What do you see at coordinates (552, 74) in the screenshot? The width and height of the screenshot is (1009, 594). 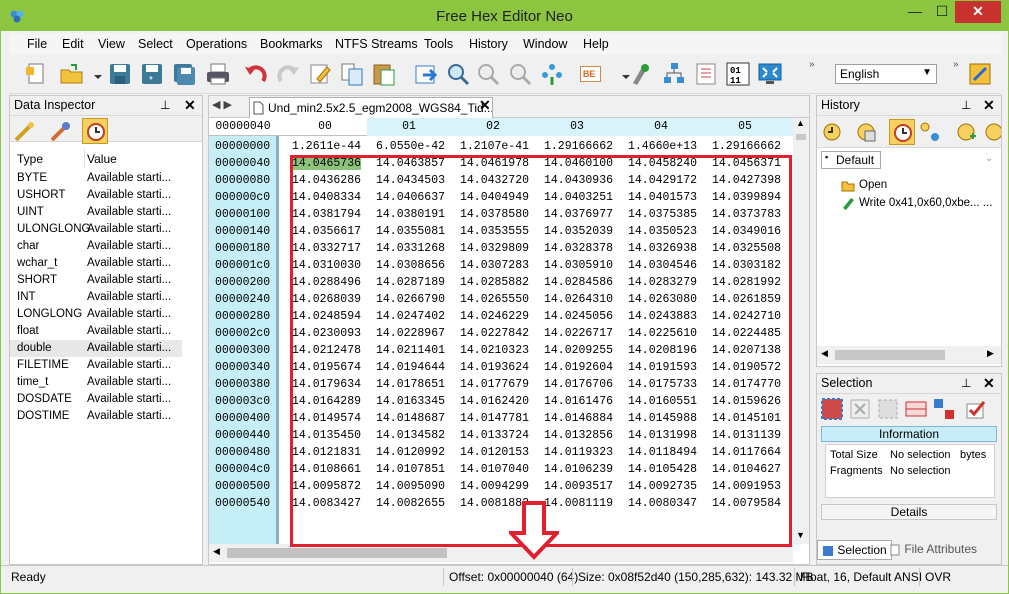 I see `select-pattern-icon` at bounding box center [552, 74].